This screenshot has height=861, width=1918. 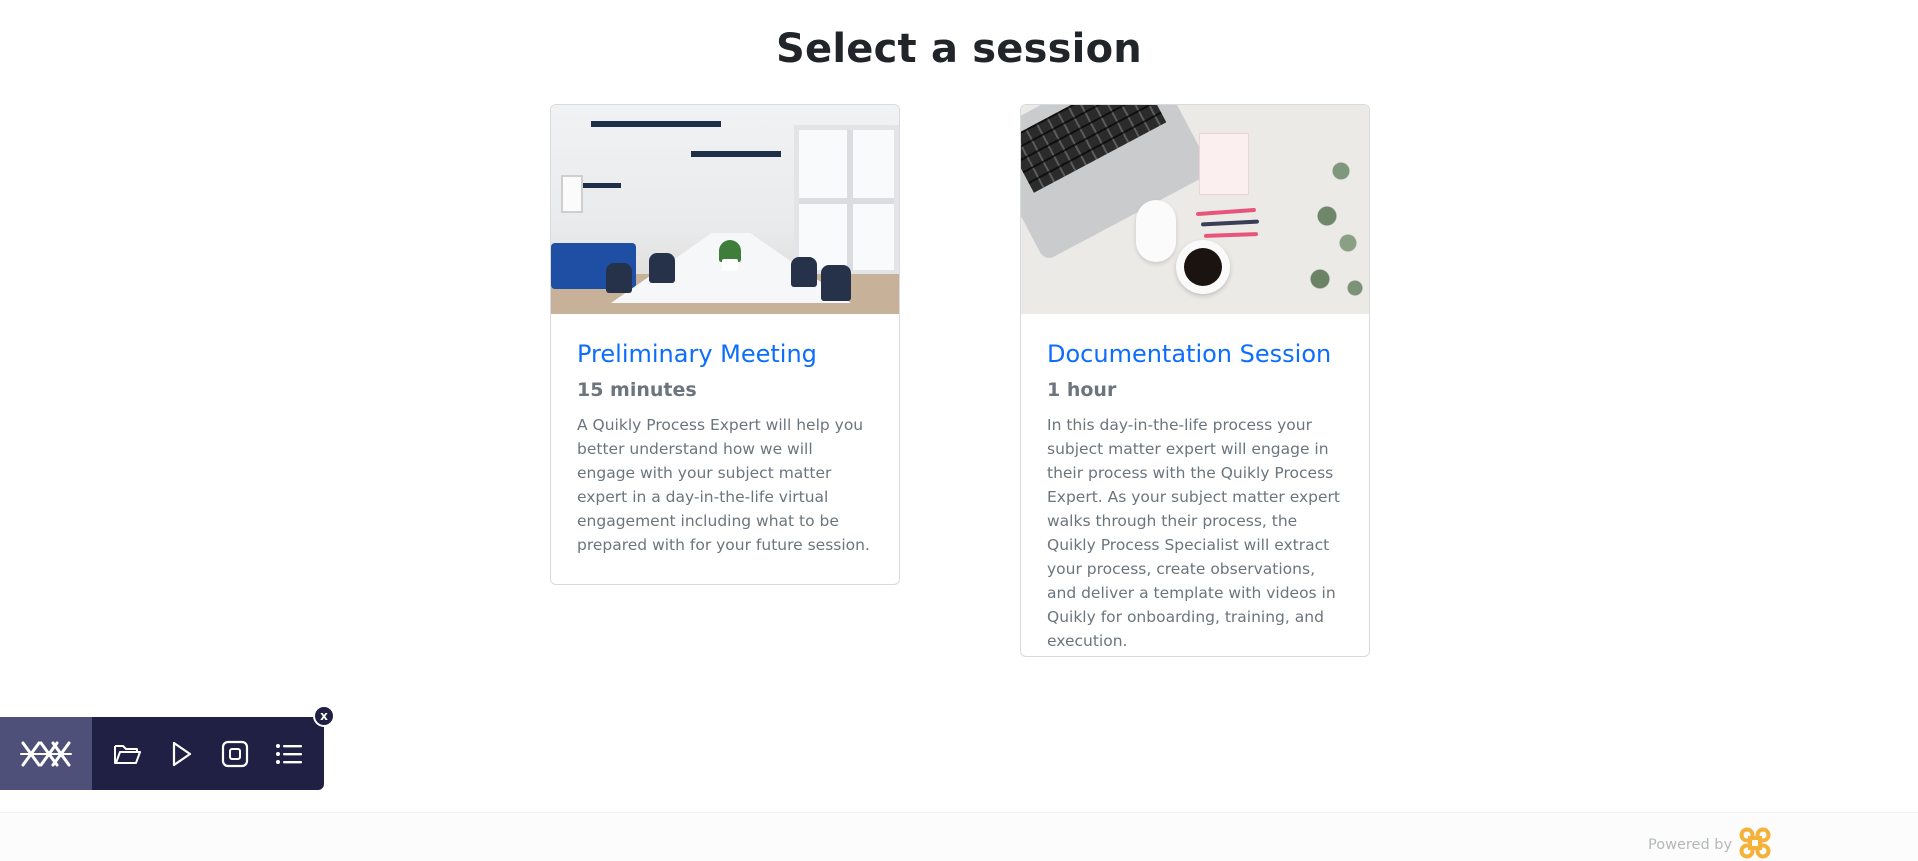 I want to click on recorder-toolbar, so click(x=162, y=753).